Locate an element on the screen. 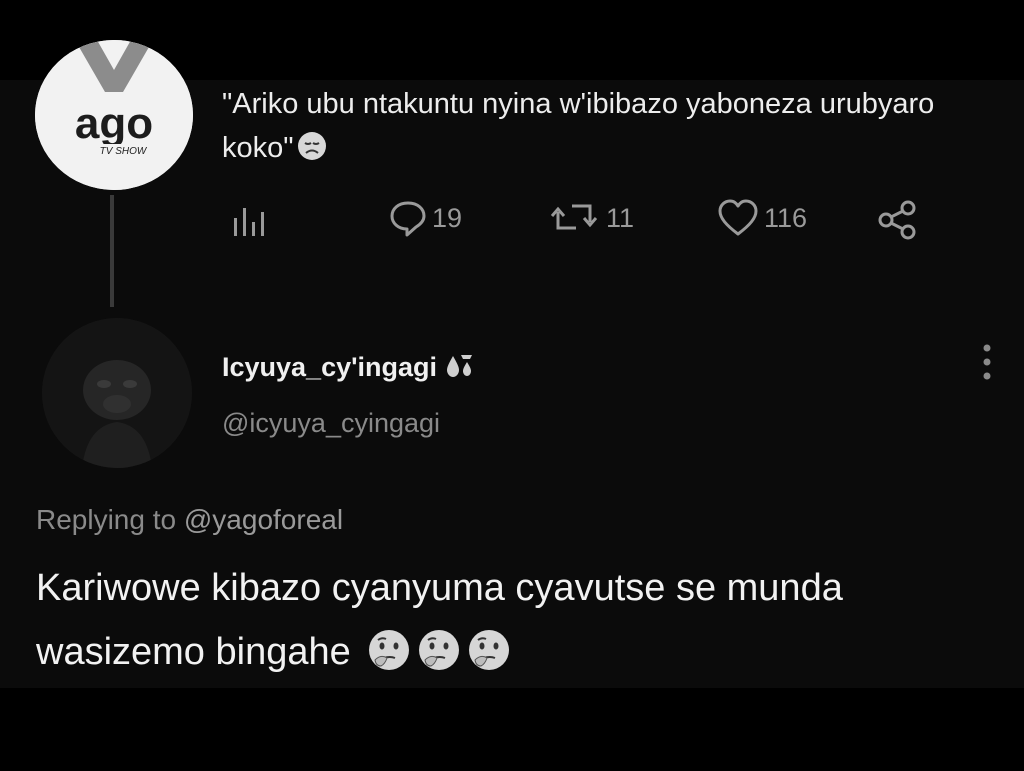  tweet-action-bar: 19 11 116 is located at coordinates (512, 221).